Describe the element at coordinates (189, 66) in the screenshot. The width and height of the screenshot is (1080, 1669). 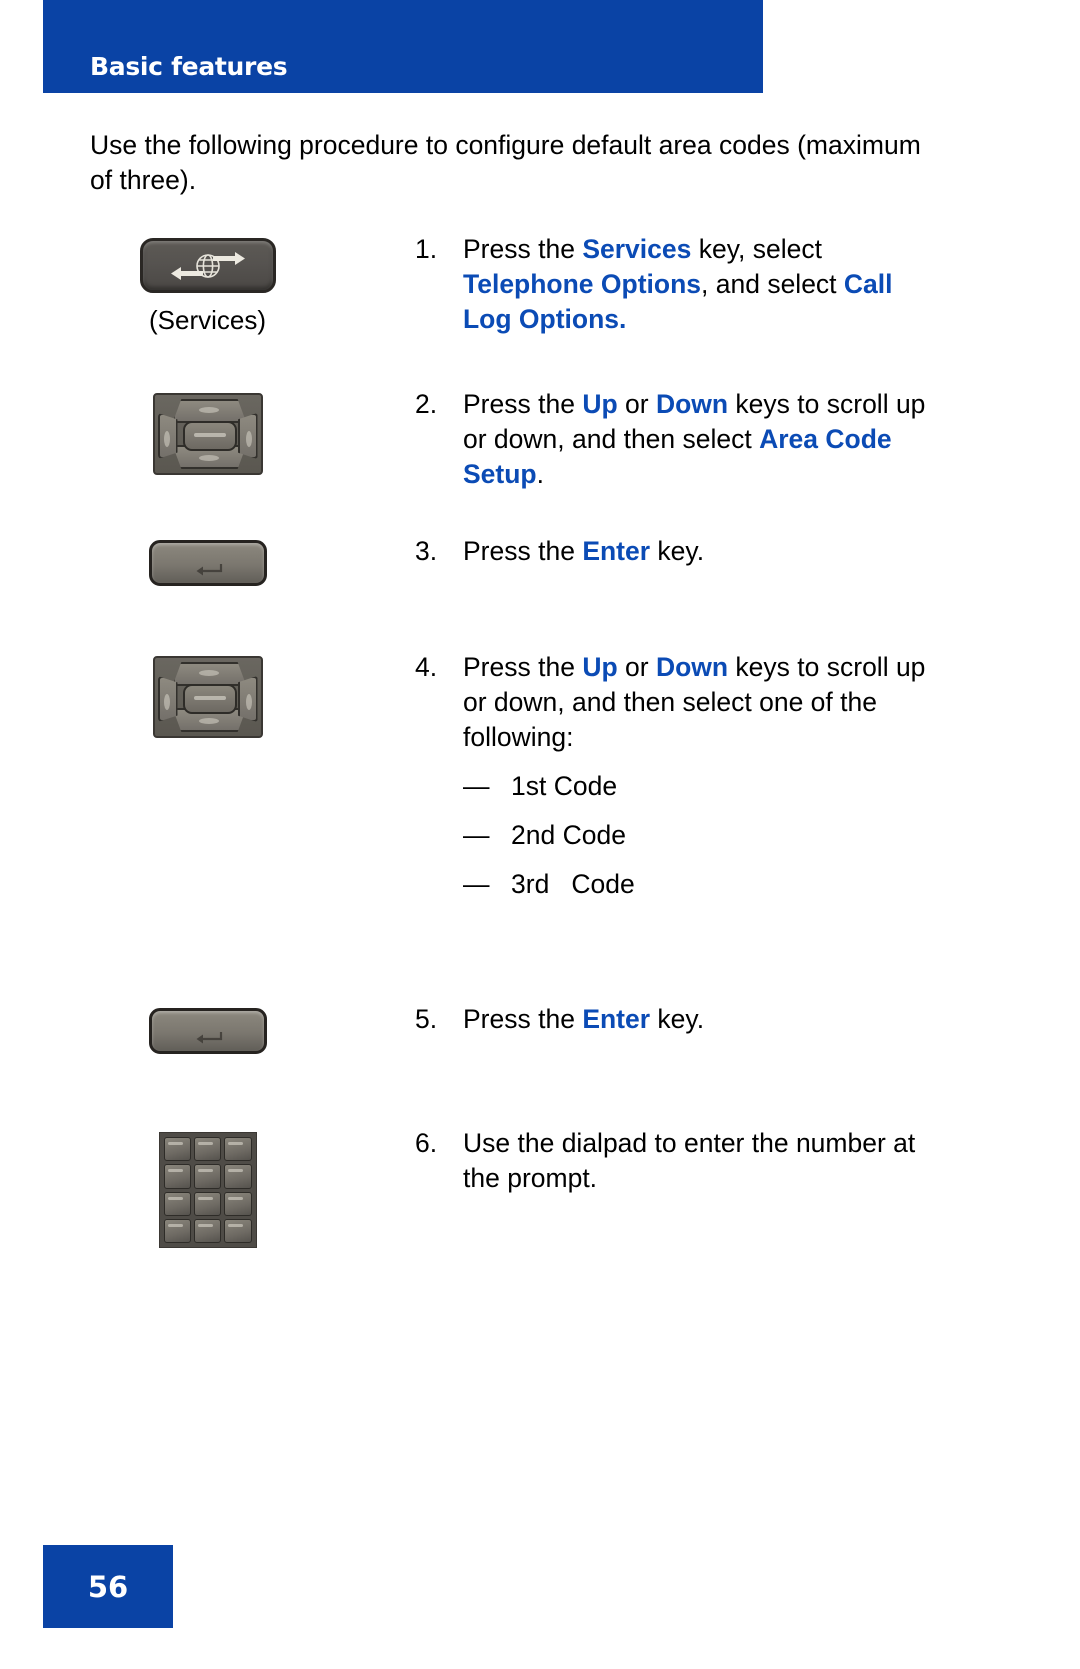
I see `page-title: Basic features` at that location.